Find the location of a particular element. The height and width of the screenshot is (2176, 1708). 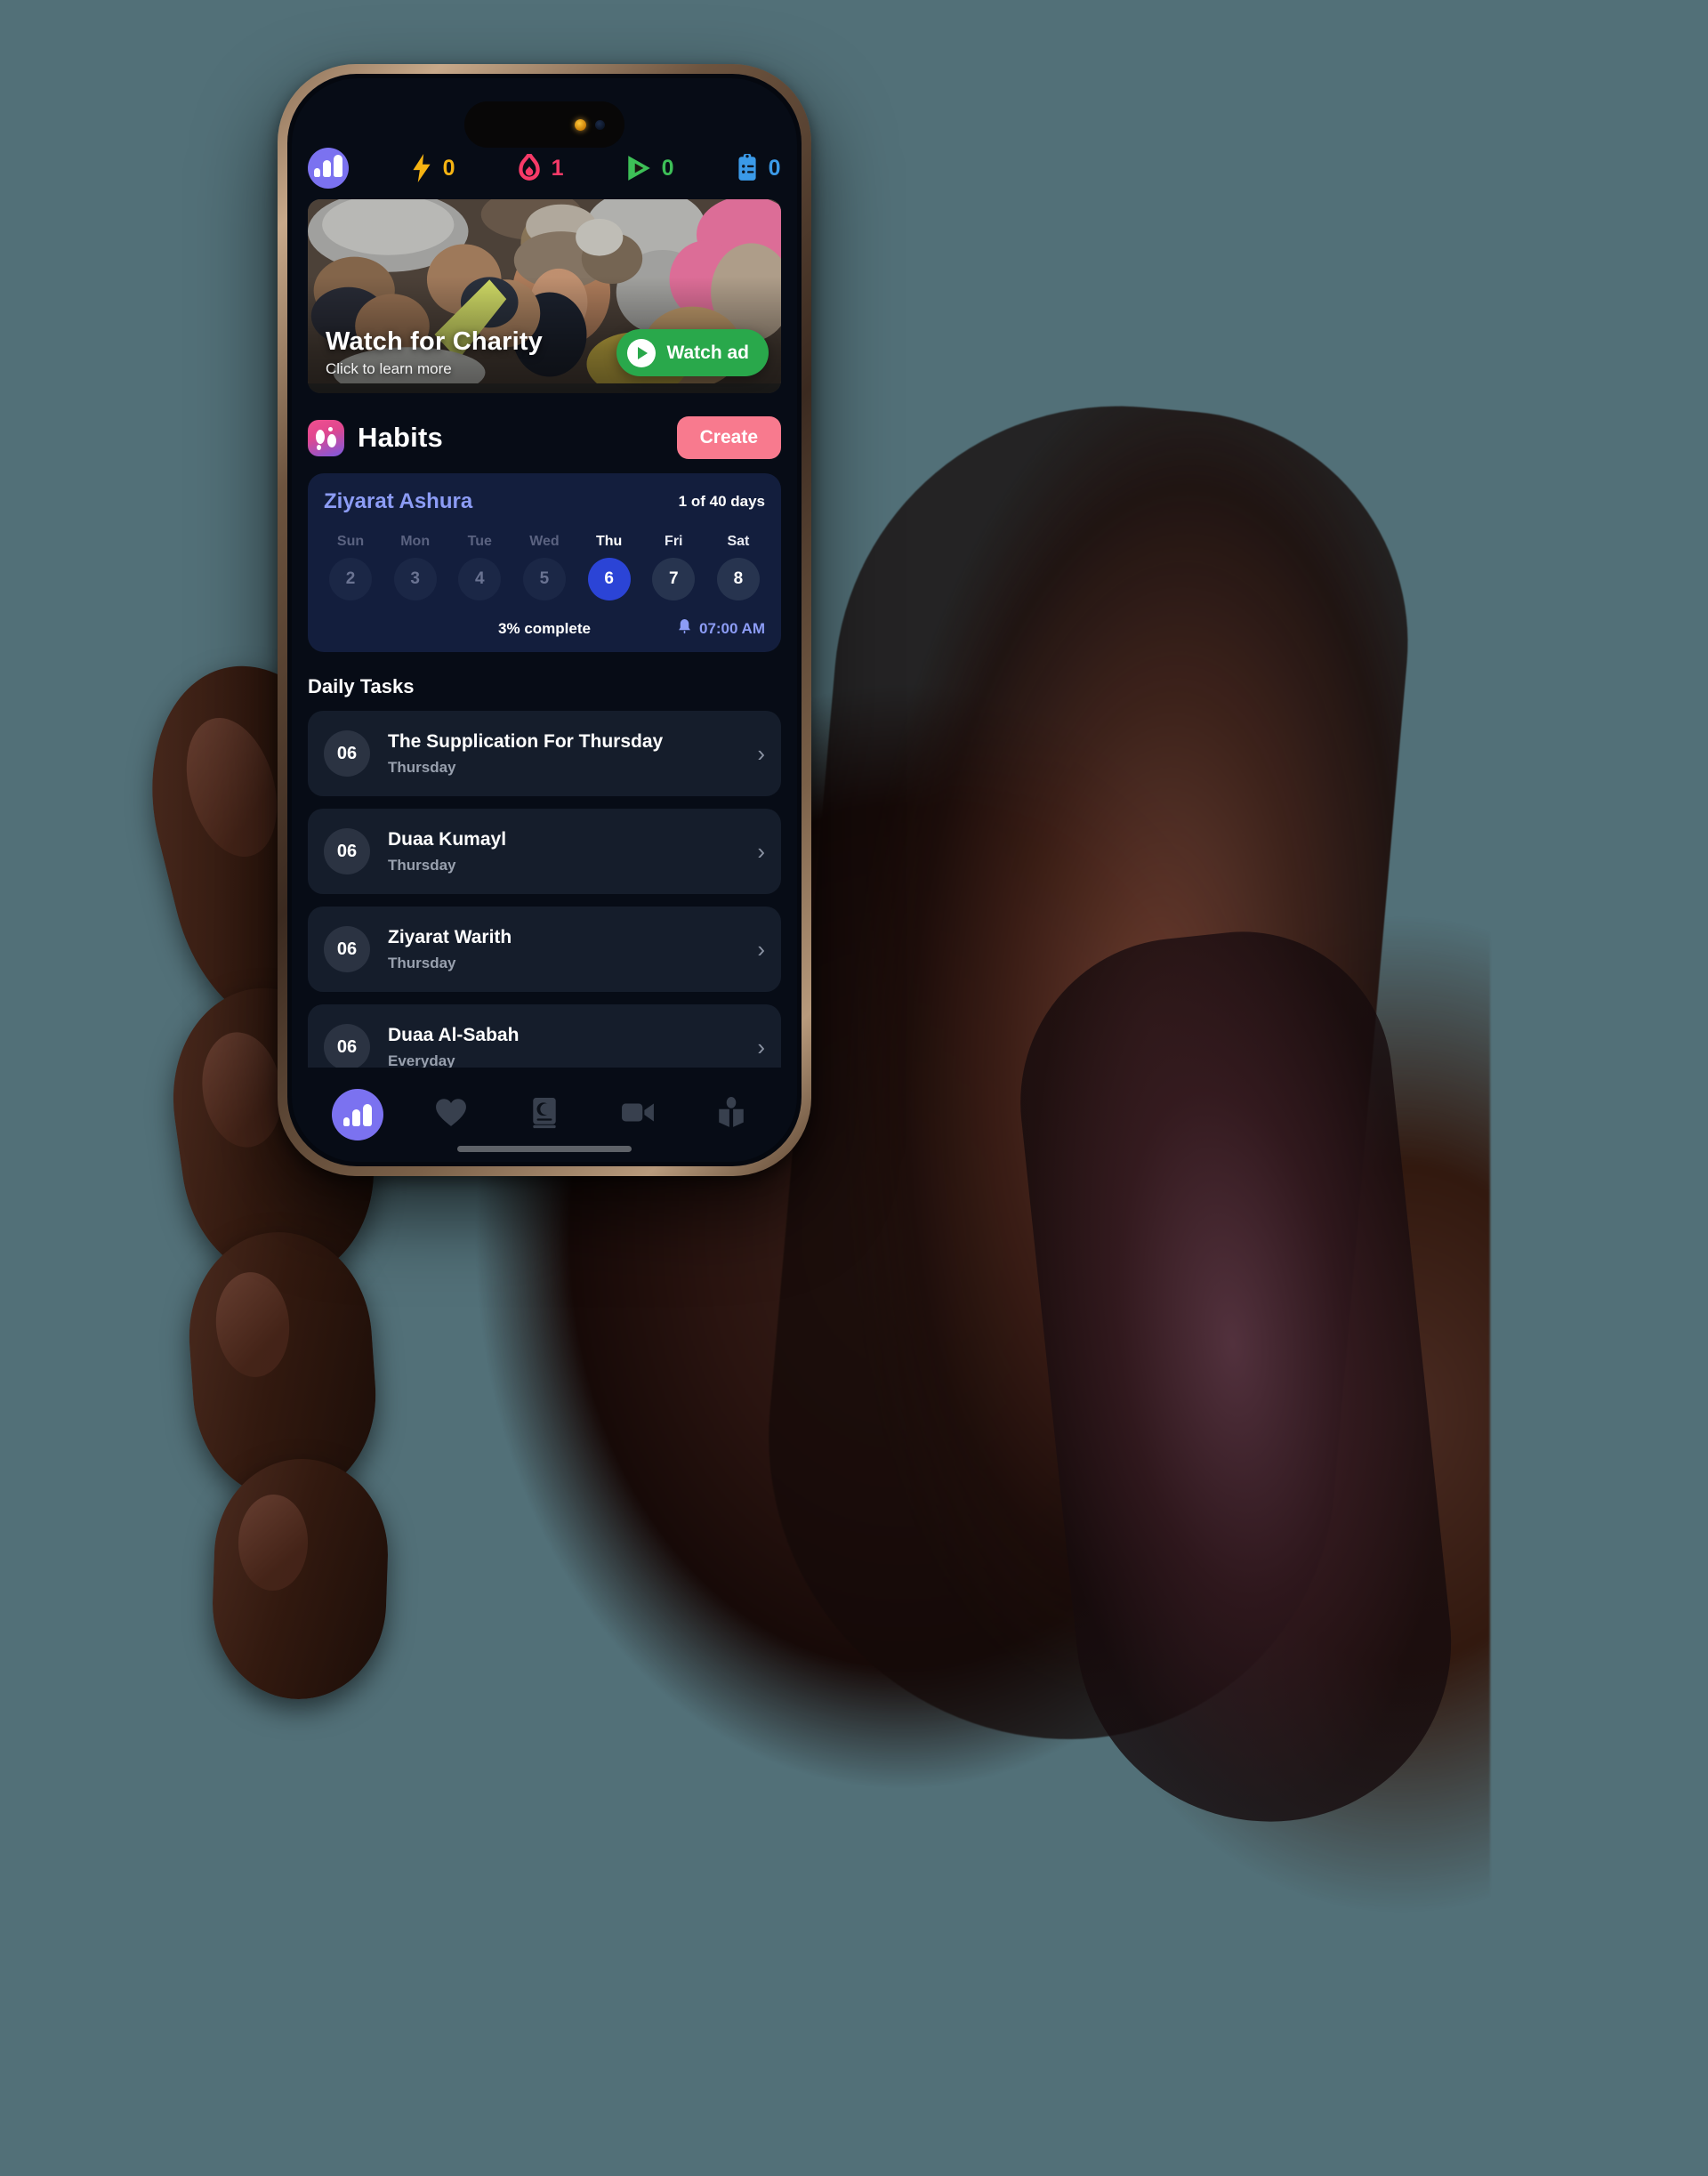

flame-icon is located at coordinates (529, 168).